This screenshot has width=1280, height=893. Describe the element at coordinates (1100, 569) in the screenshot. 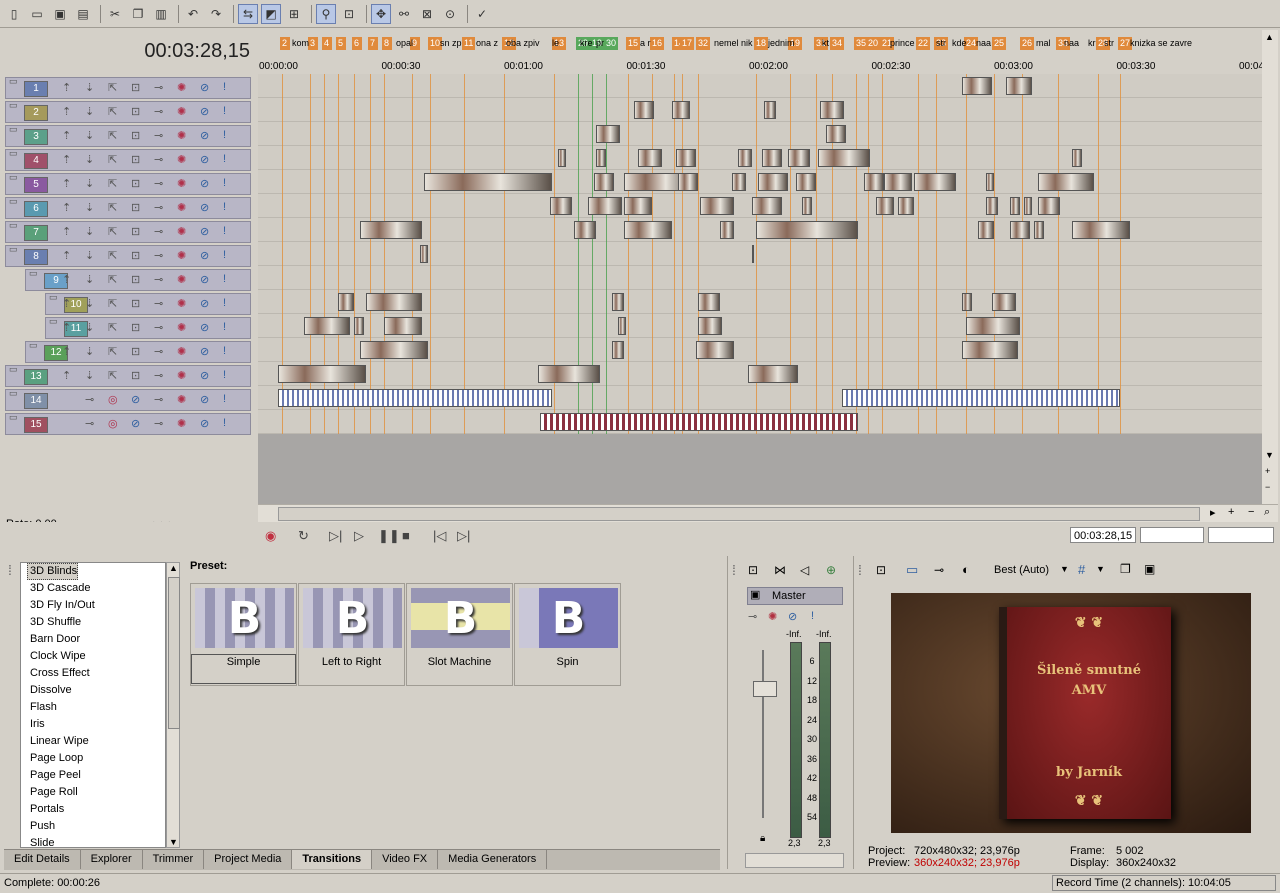

I see `chevron-down-icon: ▼` at that location.